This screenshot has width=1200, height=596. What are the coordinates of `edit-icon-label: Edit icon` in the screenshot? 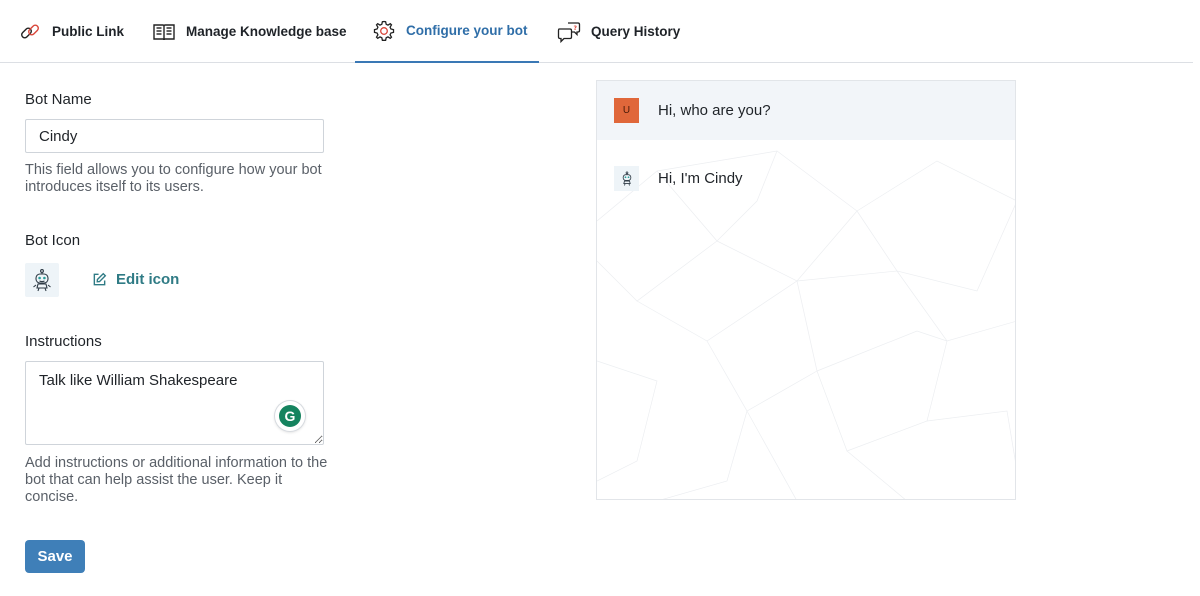 It's located at (148, 279).